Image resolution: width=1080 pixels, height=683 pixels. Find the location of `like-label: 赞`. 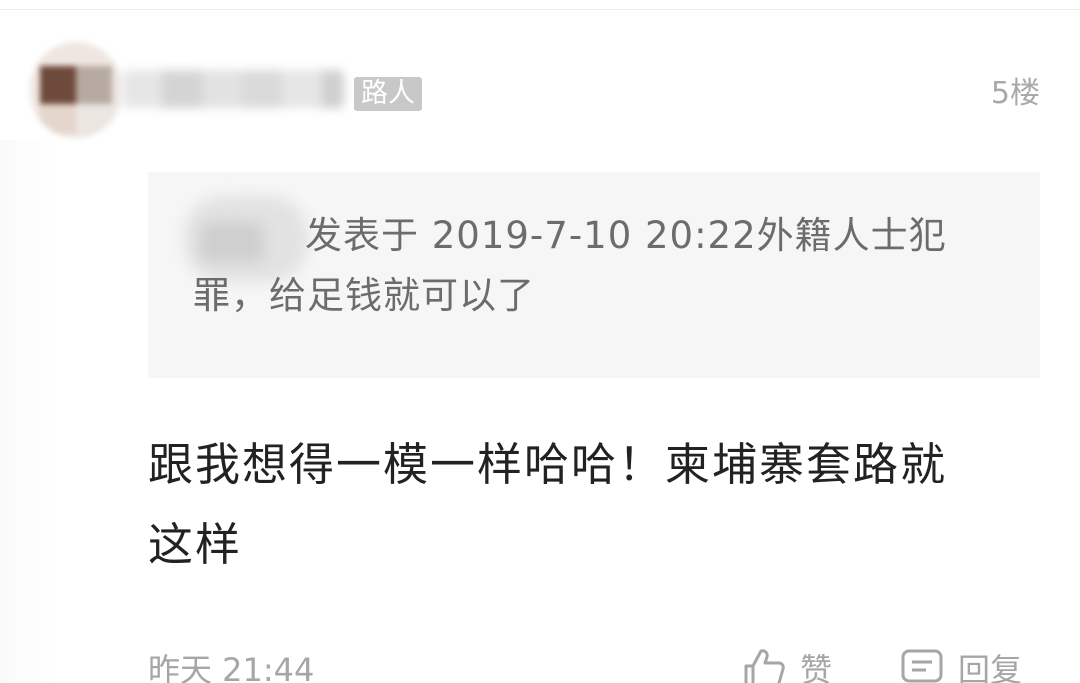

like-label: 赞 is located at coordinates (816, 667).